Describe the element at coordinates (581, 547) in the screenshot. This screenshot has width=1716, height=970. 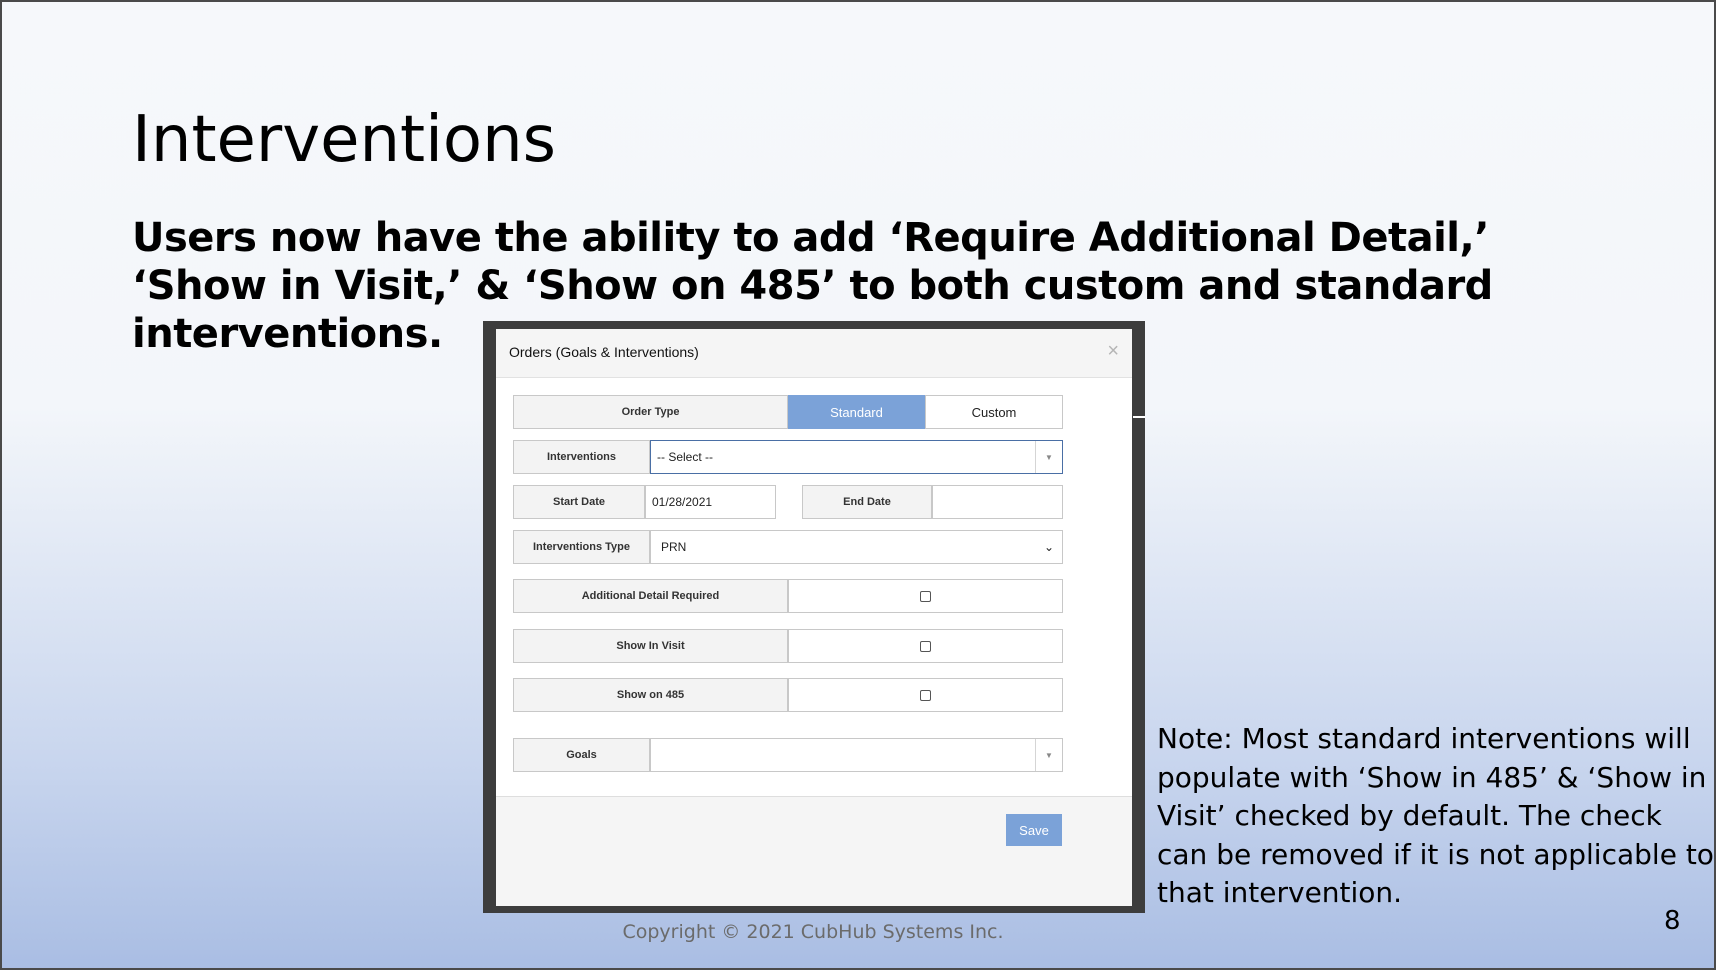
I see `interventions-type-label: Interventions Type` at that location.